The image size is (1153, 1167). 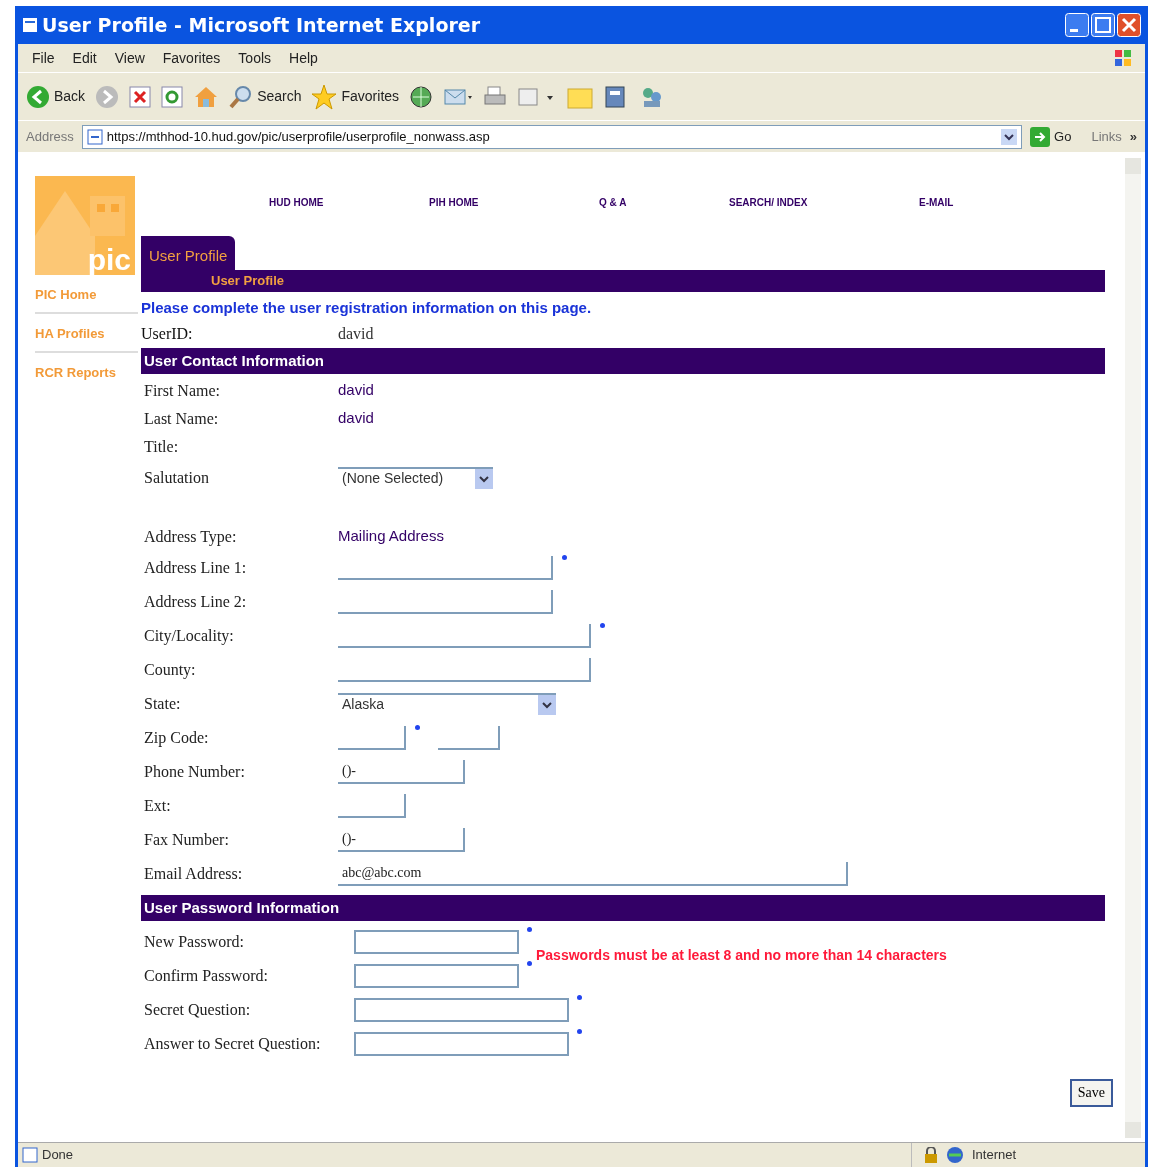 I want to click on zone-text: Internet, so click(x=994, y=1155).